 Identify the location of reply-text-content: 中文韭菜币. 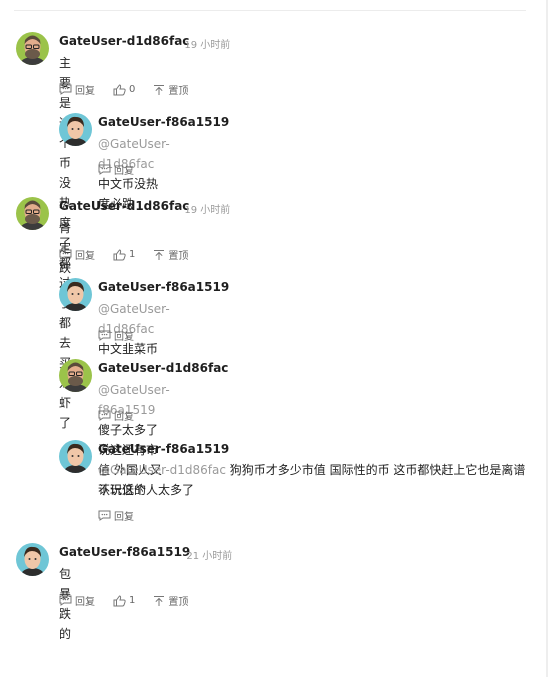
(128, 349).